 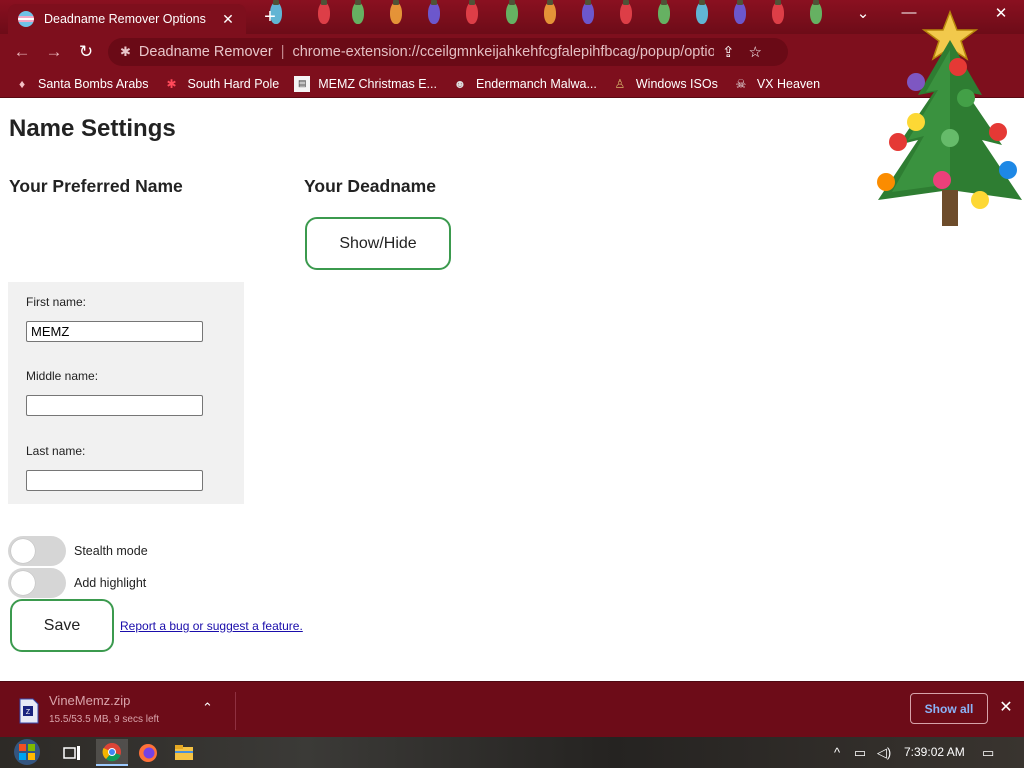 What do you see at coordinates (460, 83) in the screenshot?
I see `raccoon-icon: ☻` at bounding box center [460, 83].